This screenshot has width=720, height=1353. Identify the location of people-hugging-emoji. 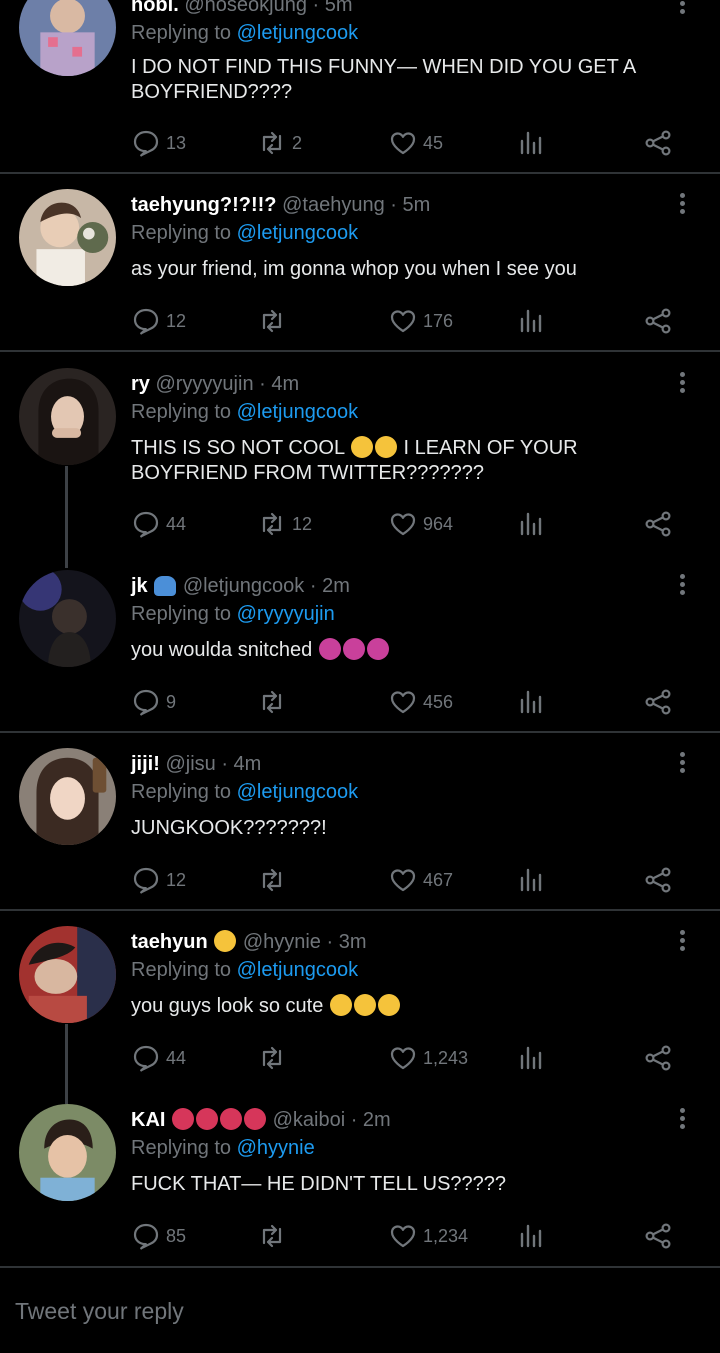
(165, 586).